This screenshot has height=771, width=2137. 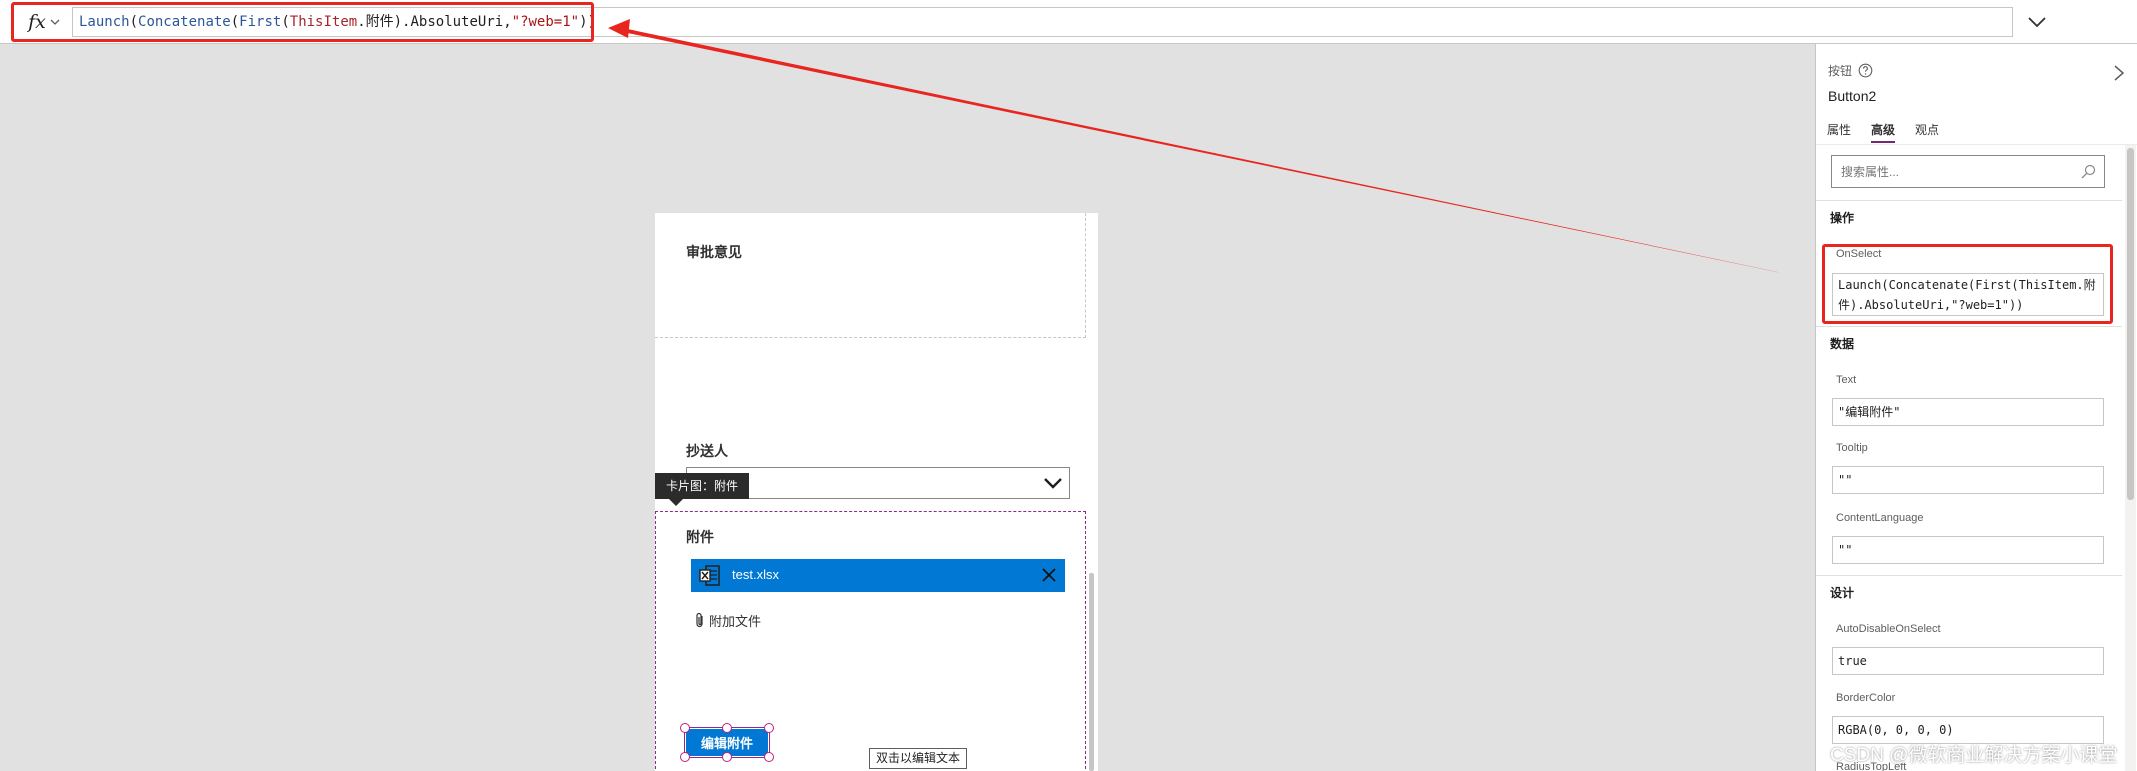 I want to click on section-data: 数据, so click(x=1842, y=344).